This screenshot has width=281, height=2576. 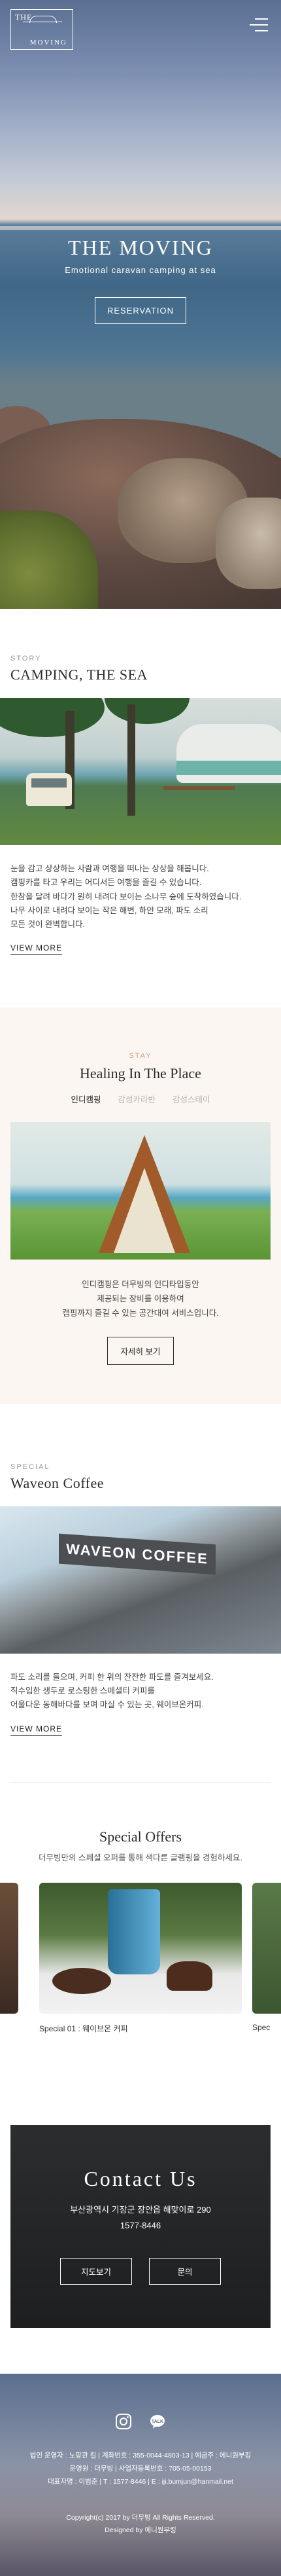 What do you see at coordinates (140, 2271) in the screenshot?
I see `contact-buttons: 지도보기 문의` at bounding box center [140, 2271].